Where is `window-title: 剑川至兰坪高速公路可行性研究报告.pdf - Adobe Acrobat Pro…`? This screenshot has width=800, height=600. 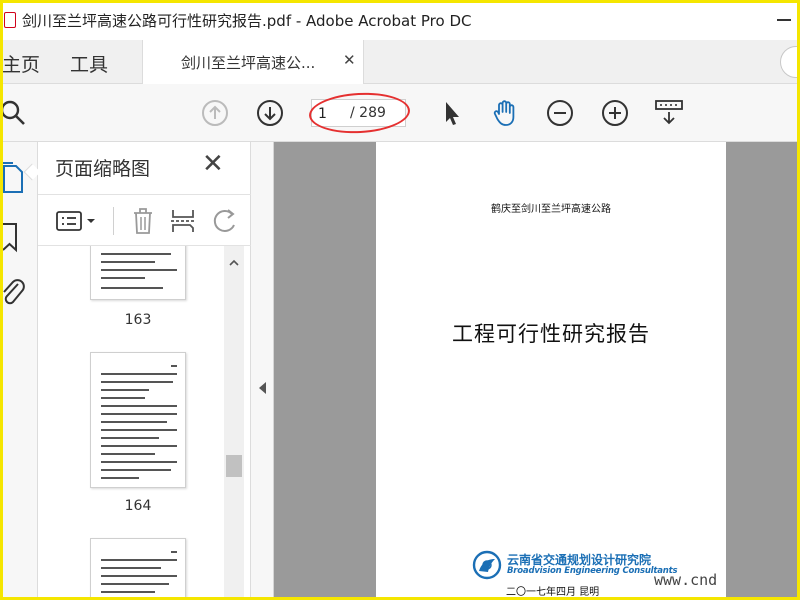
window-title: 剑川至兰坪高速公路可行性研究报告.pdf - Adobe Acrobat Pro… is located at coordinates (247, 21).